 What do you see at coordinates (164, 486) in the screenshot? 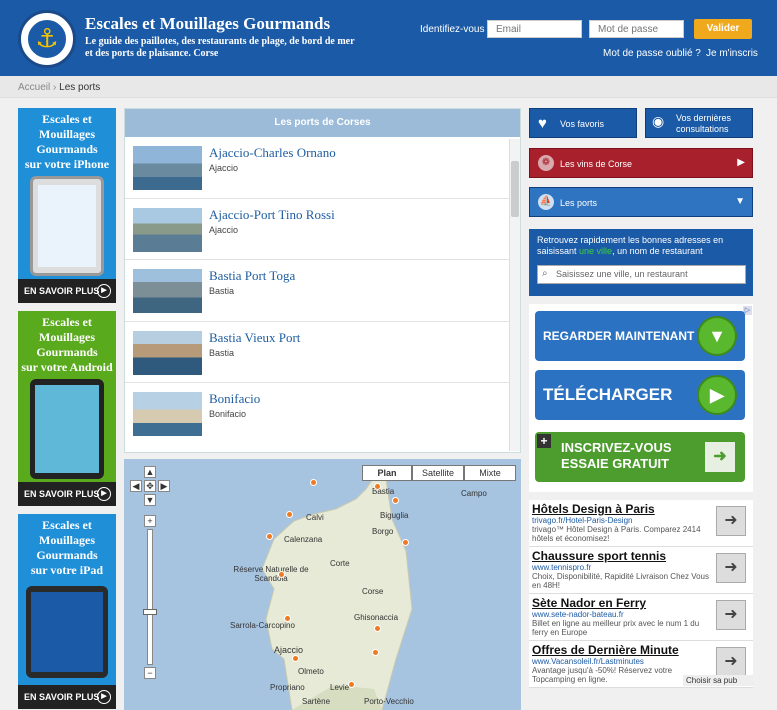
I see `pan-right-icon: ▶` at bounding box center [164, 486].